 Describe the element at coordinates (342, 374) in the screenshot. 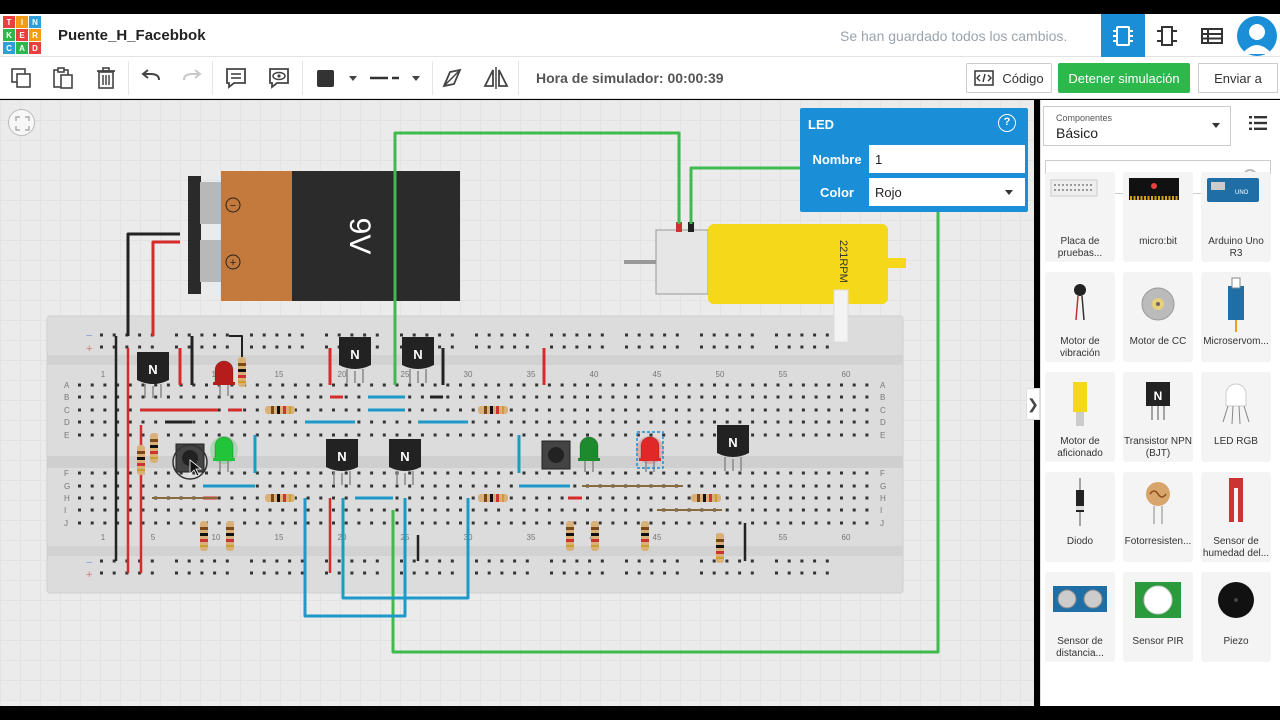

I see `column-number-label: 20` at that location.